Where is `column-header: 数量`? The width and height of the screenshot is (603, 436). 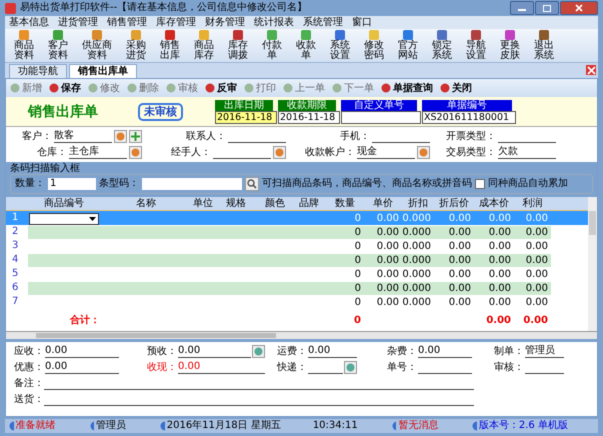 column-header: 数量 is located at coordinates (345, 203).